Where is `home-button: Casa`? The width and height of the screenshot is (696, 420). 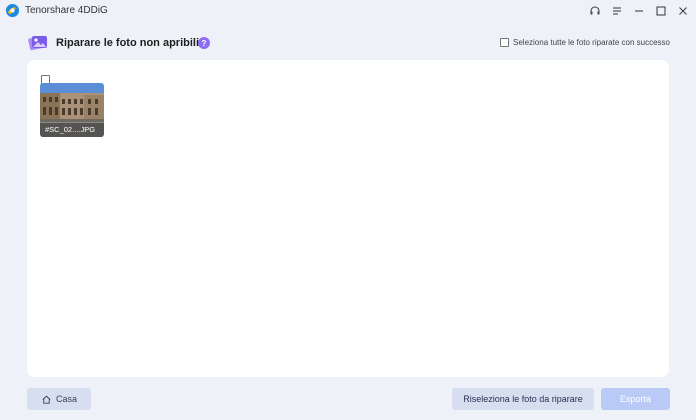 home-button: Casa is located at coordinates (59, 399).